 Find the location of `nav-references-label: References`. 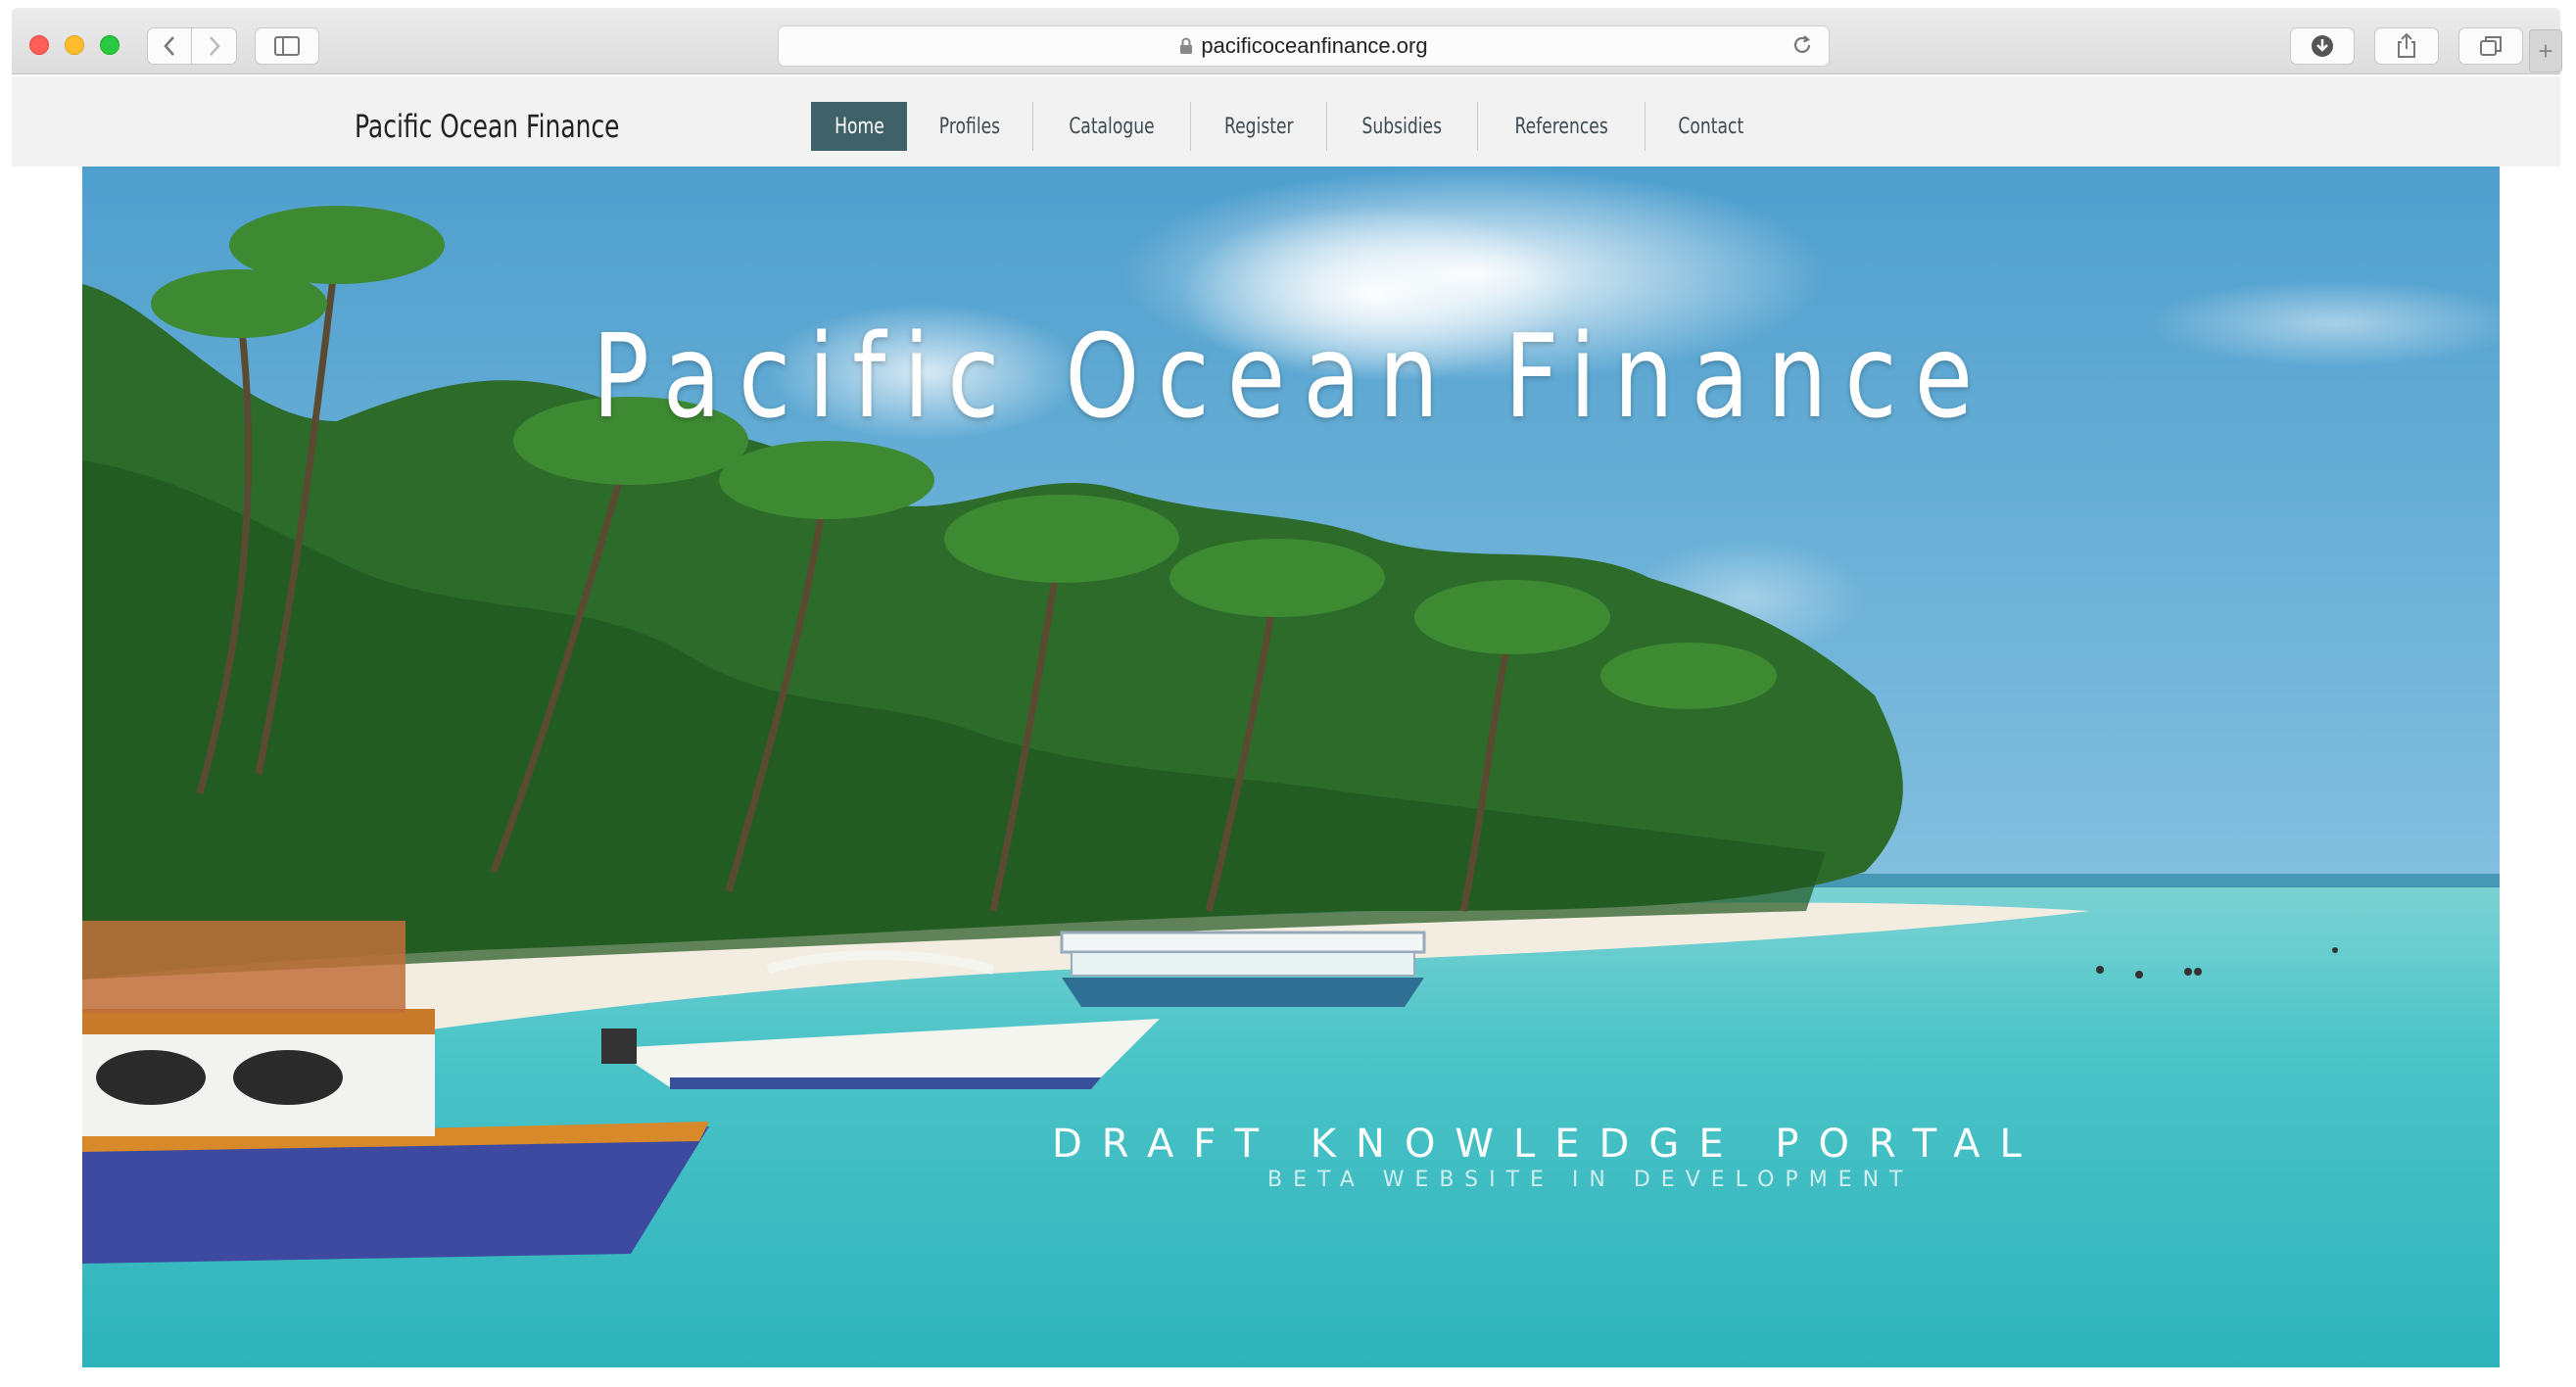

nav-references-label: References is located at coordinates (1561, 126).